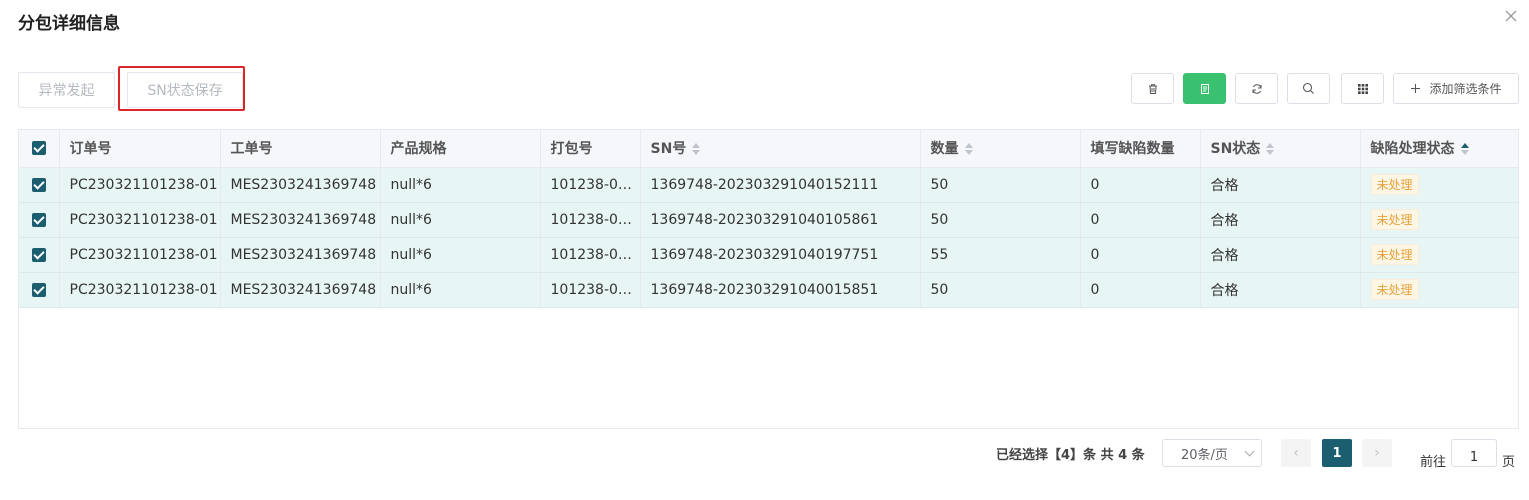 The image size is (1529, 500). I want to click on select-all-checkbox, so click(39, 149).